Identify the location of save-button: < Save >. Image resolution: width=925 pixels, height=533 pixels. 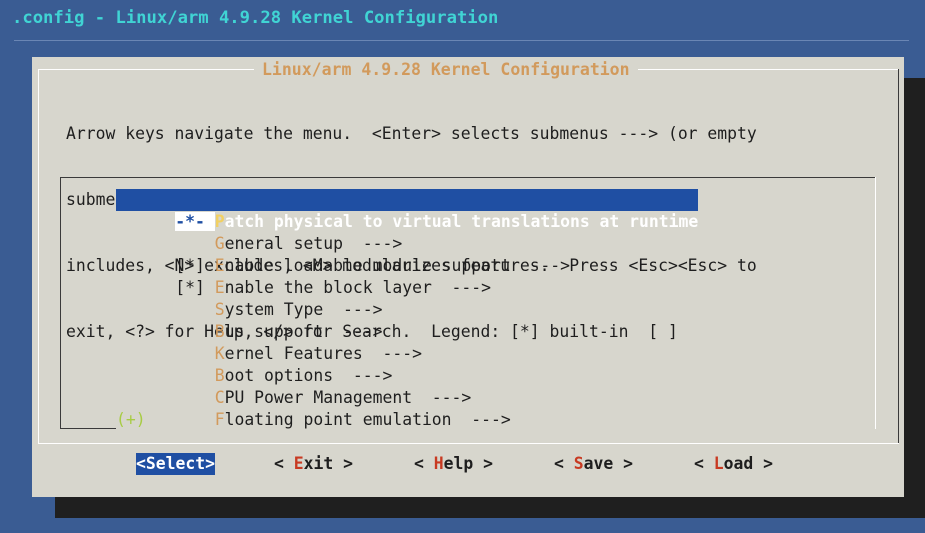
(593, 464).